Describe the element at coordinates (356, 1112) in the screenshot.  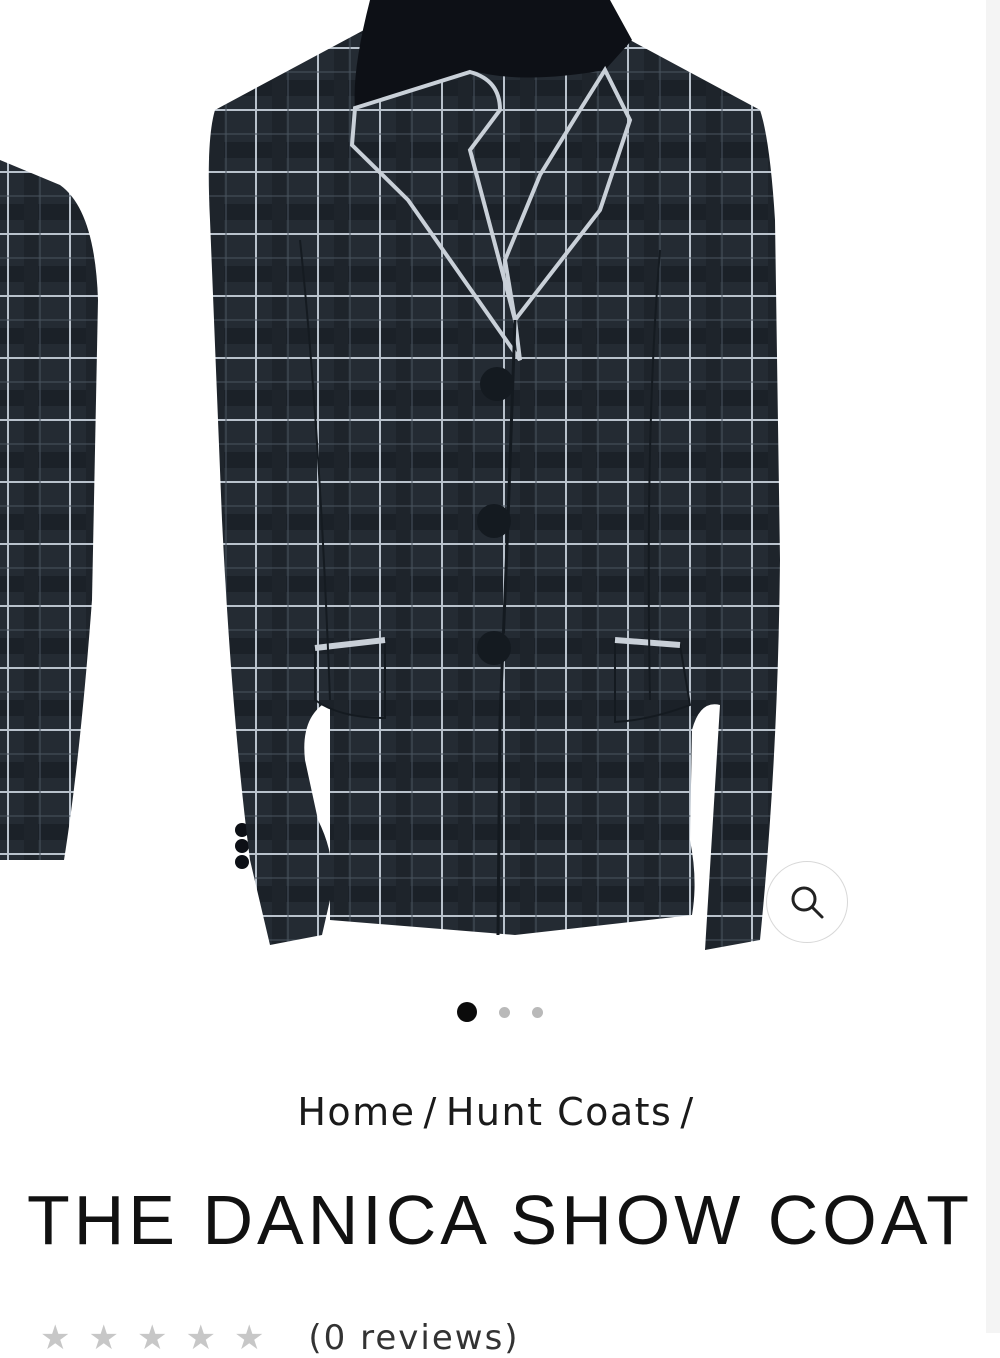
I see `breadcrumb-home-link: Home` at that location.